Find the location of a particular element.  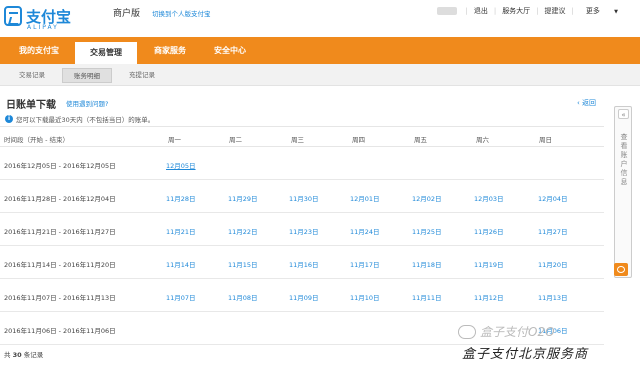

daily-bill-download-link: 11月23日 is located at coordinates (304, 231).